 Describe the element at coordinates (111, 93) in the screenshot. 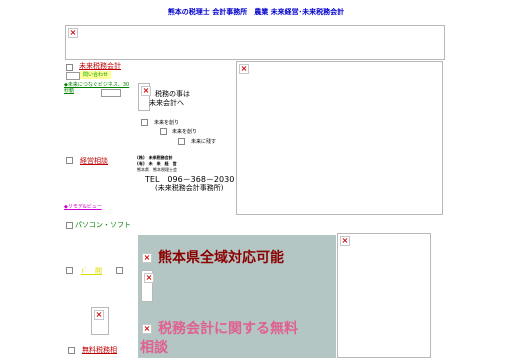

I see `nav-small-box` at that location.